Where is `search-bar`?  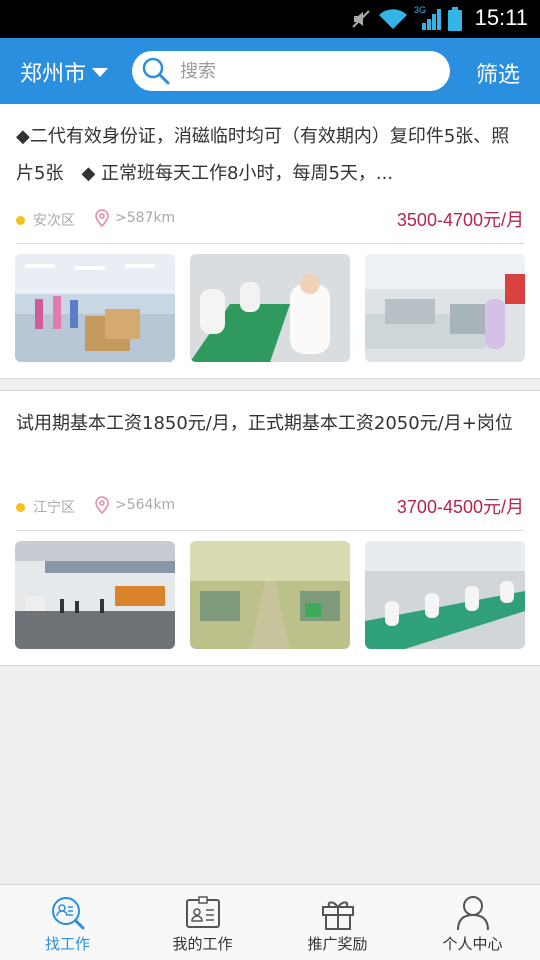 search-bar is located at coordinates (291, 71).